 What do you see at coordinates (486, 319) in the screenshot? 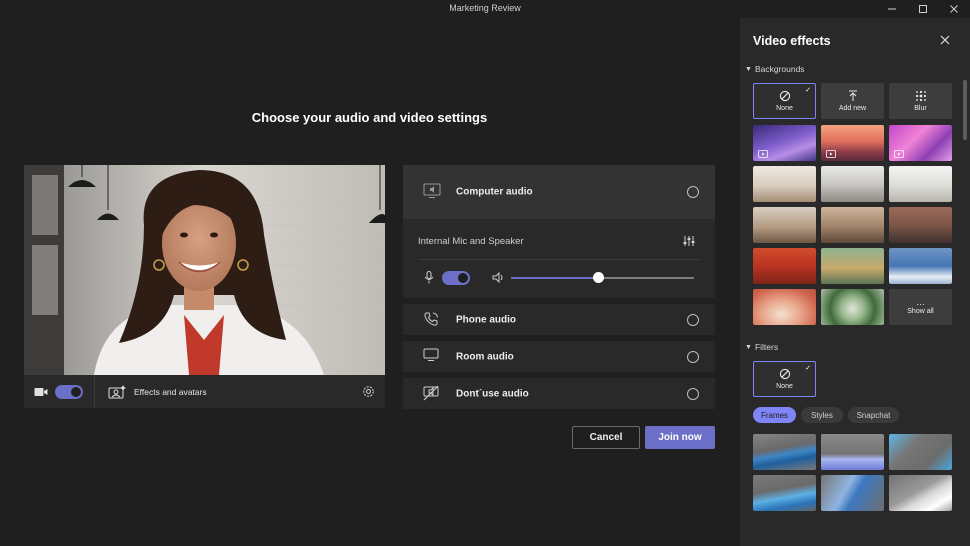
I see `phone-audio-label: Phone audio` at bounding box center [486, 319].